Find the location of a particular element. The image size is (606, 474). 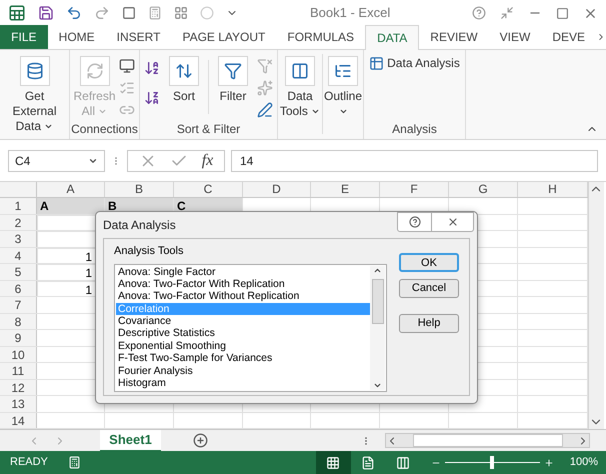

ribbon-tab: REVIEW is located at coordinates (454, 37).